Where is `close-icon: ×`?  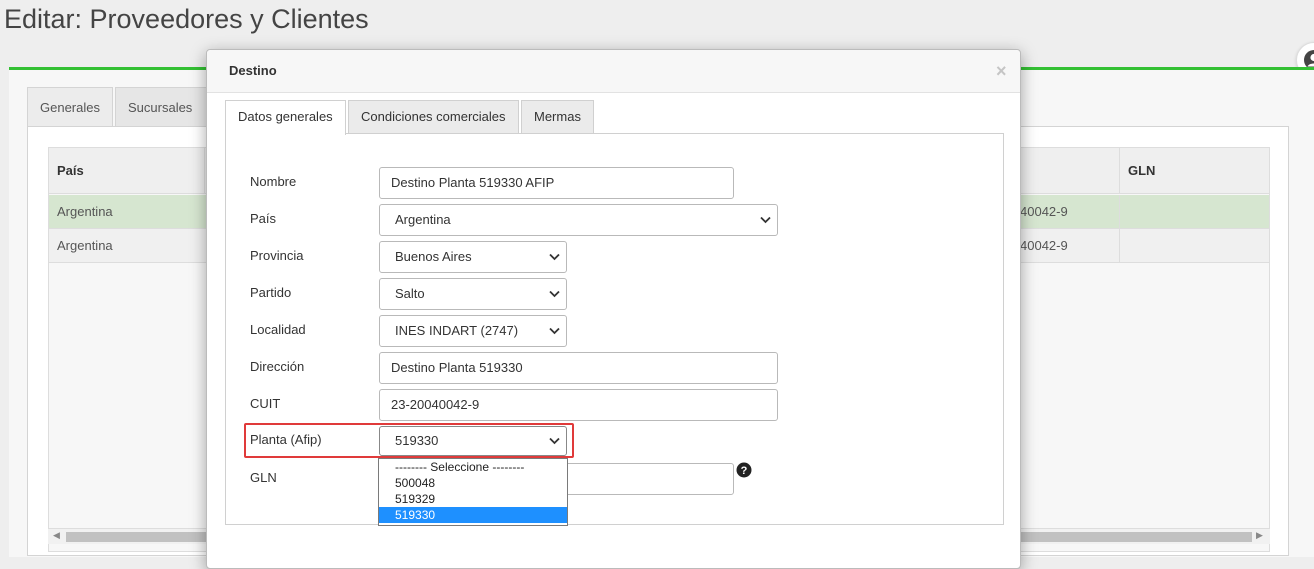
close-icon: × is located at coordinates (1001, 71).